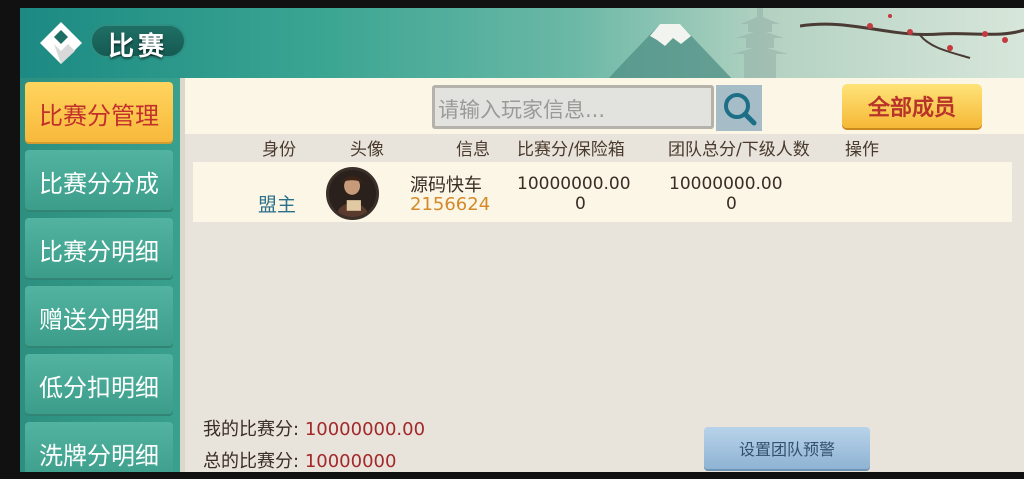 The height and width of the screenshot is (479, 1024). What do you see at coordinates (99, 447) in the screenshot?
I see `sidebar-item-shuffle-details: 洗牌分明细` at bounding box center [99, 447].